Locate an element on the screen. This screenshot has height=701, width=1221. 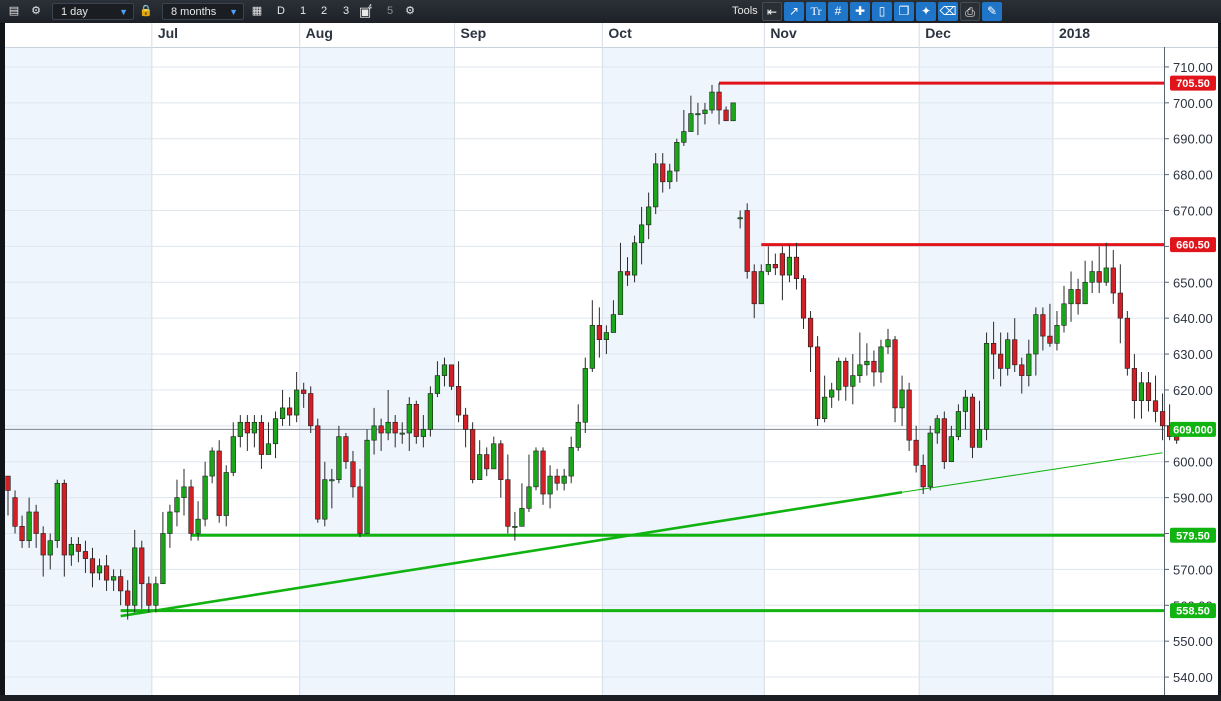
y-tick-label: 650.00 is located at coordinates (1193, 282).